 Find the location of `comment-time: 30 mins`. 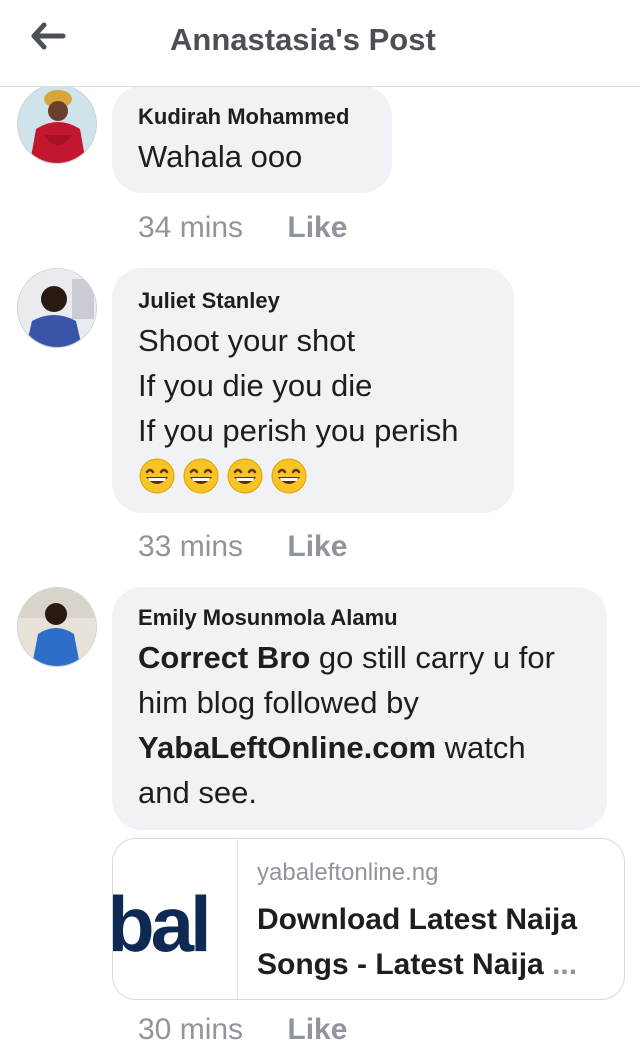

comment-time: 30 mins is located at coordinates (190, 1029).